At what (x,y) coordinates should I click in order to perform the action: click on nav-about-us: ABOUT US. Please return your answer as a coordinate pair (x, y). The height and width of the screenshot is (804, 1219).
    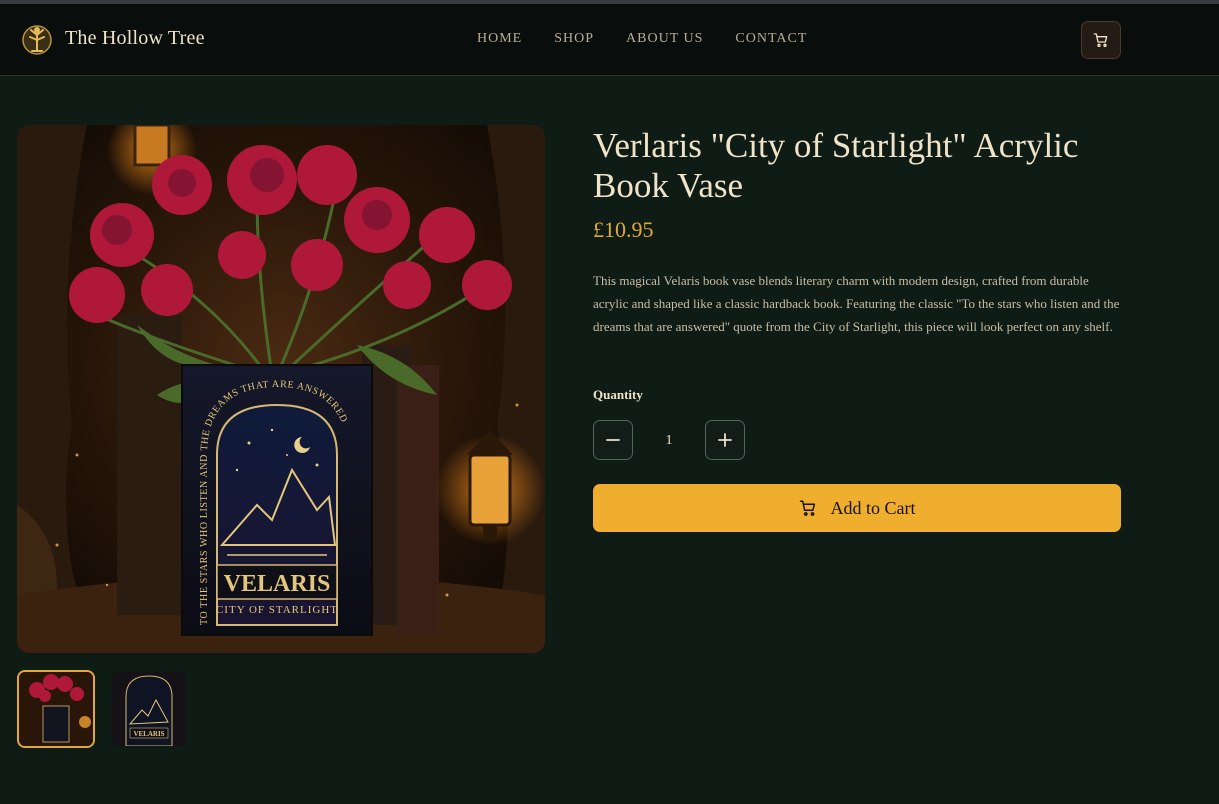
    Looking at the image, I should click on (664, 39).